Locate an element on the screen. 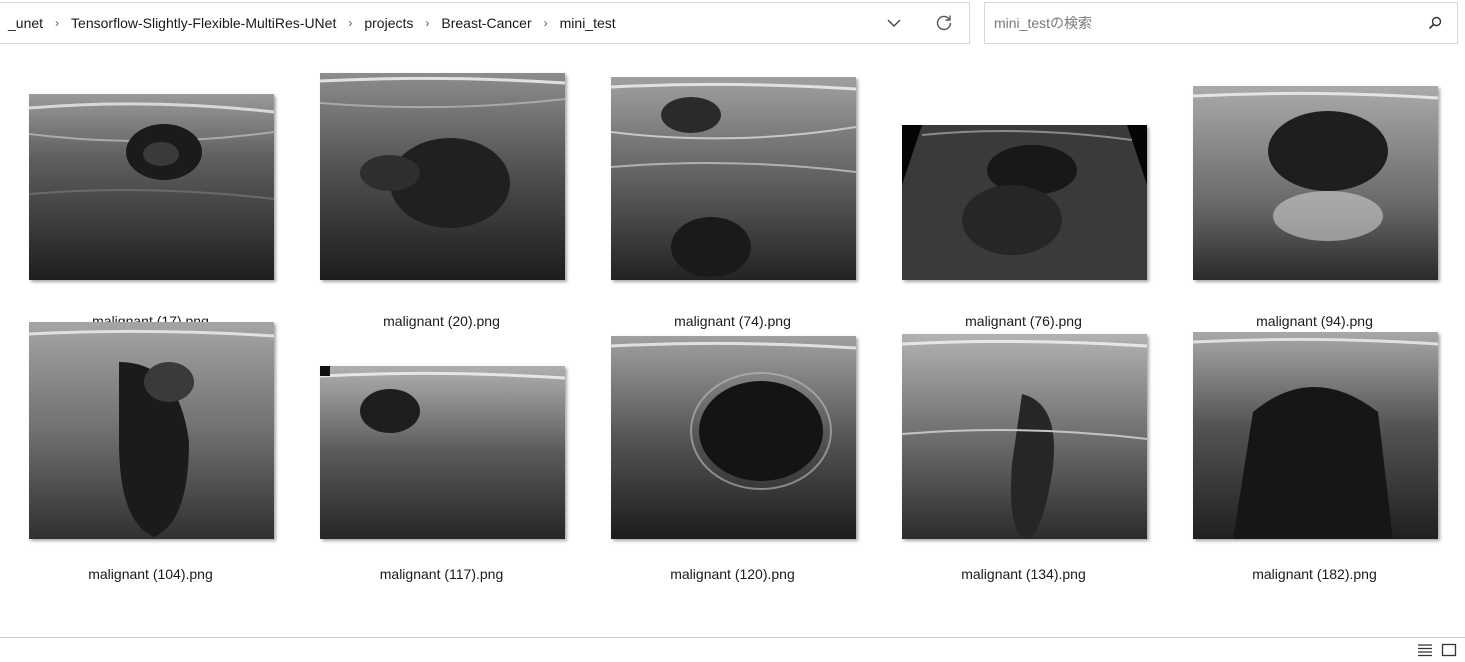  file-item: malignant (104).png is located at coordinates (150, 452).